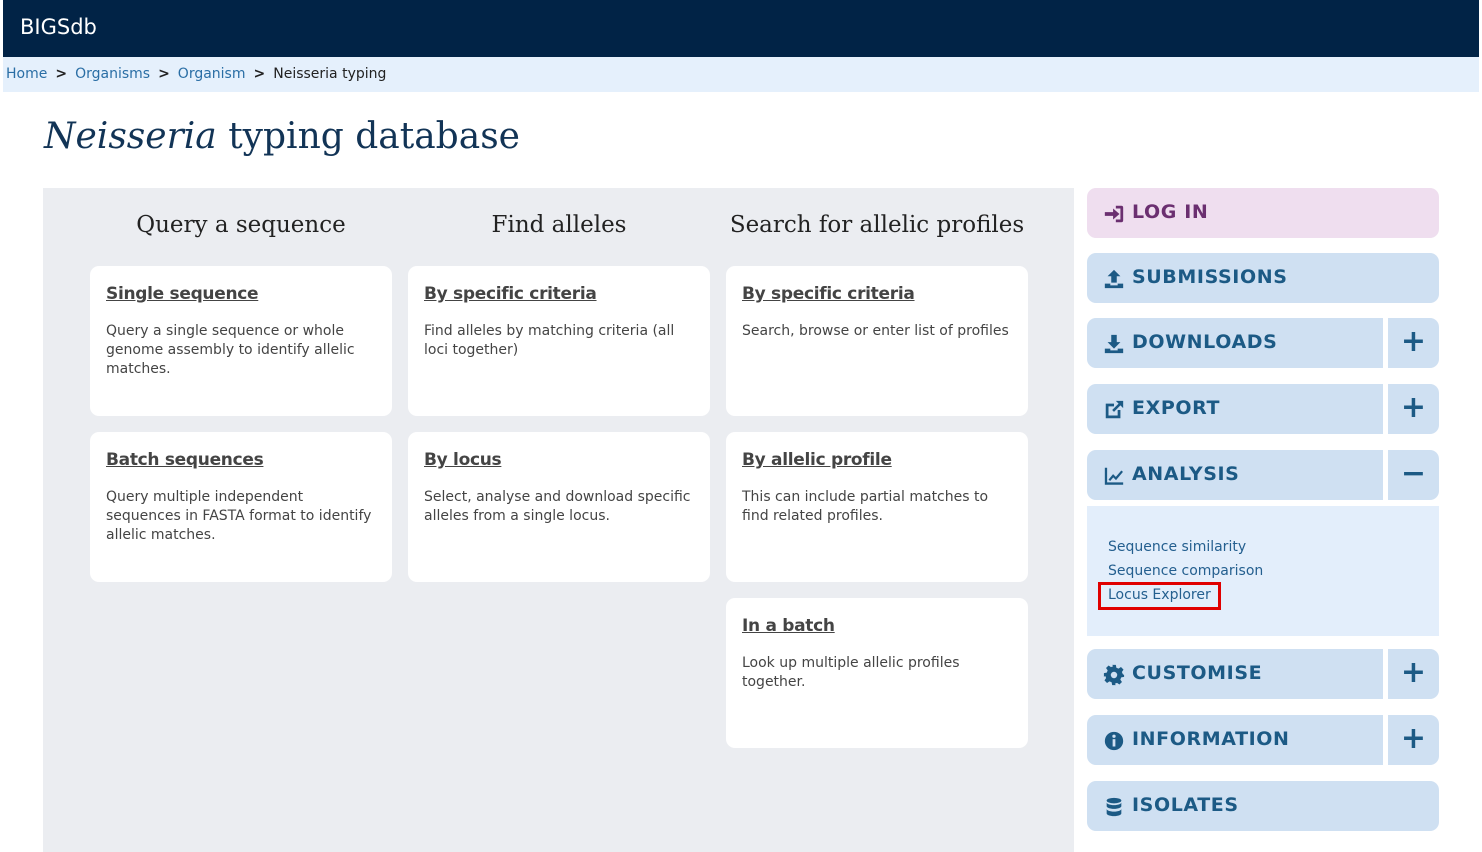  Describe the element at coordinates (741, 28) in the screenshot. I see `top-header: BIGSdb` at that location.